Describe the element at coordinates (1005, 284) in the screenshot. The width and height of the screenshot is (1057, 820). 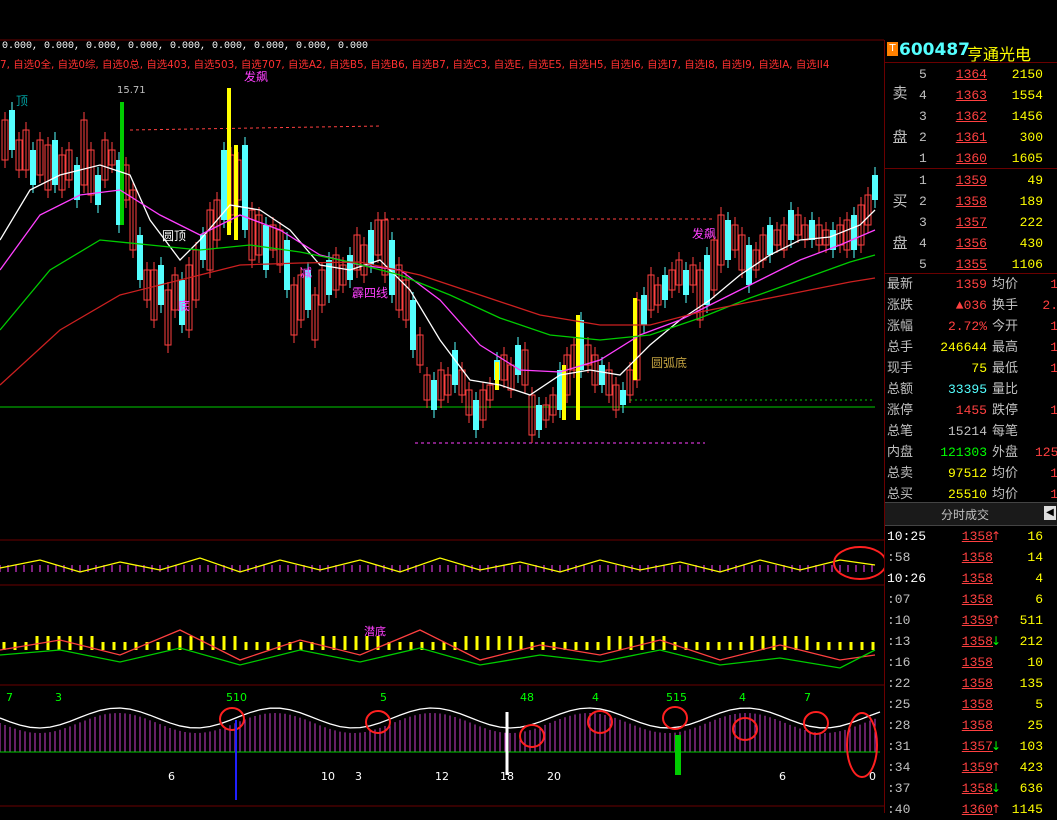
I see `stat-label-2: 均价` at that location.